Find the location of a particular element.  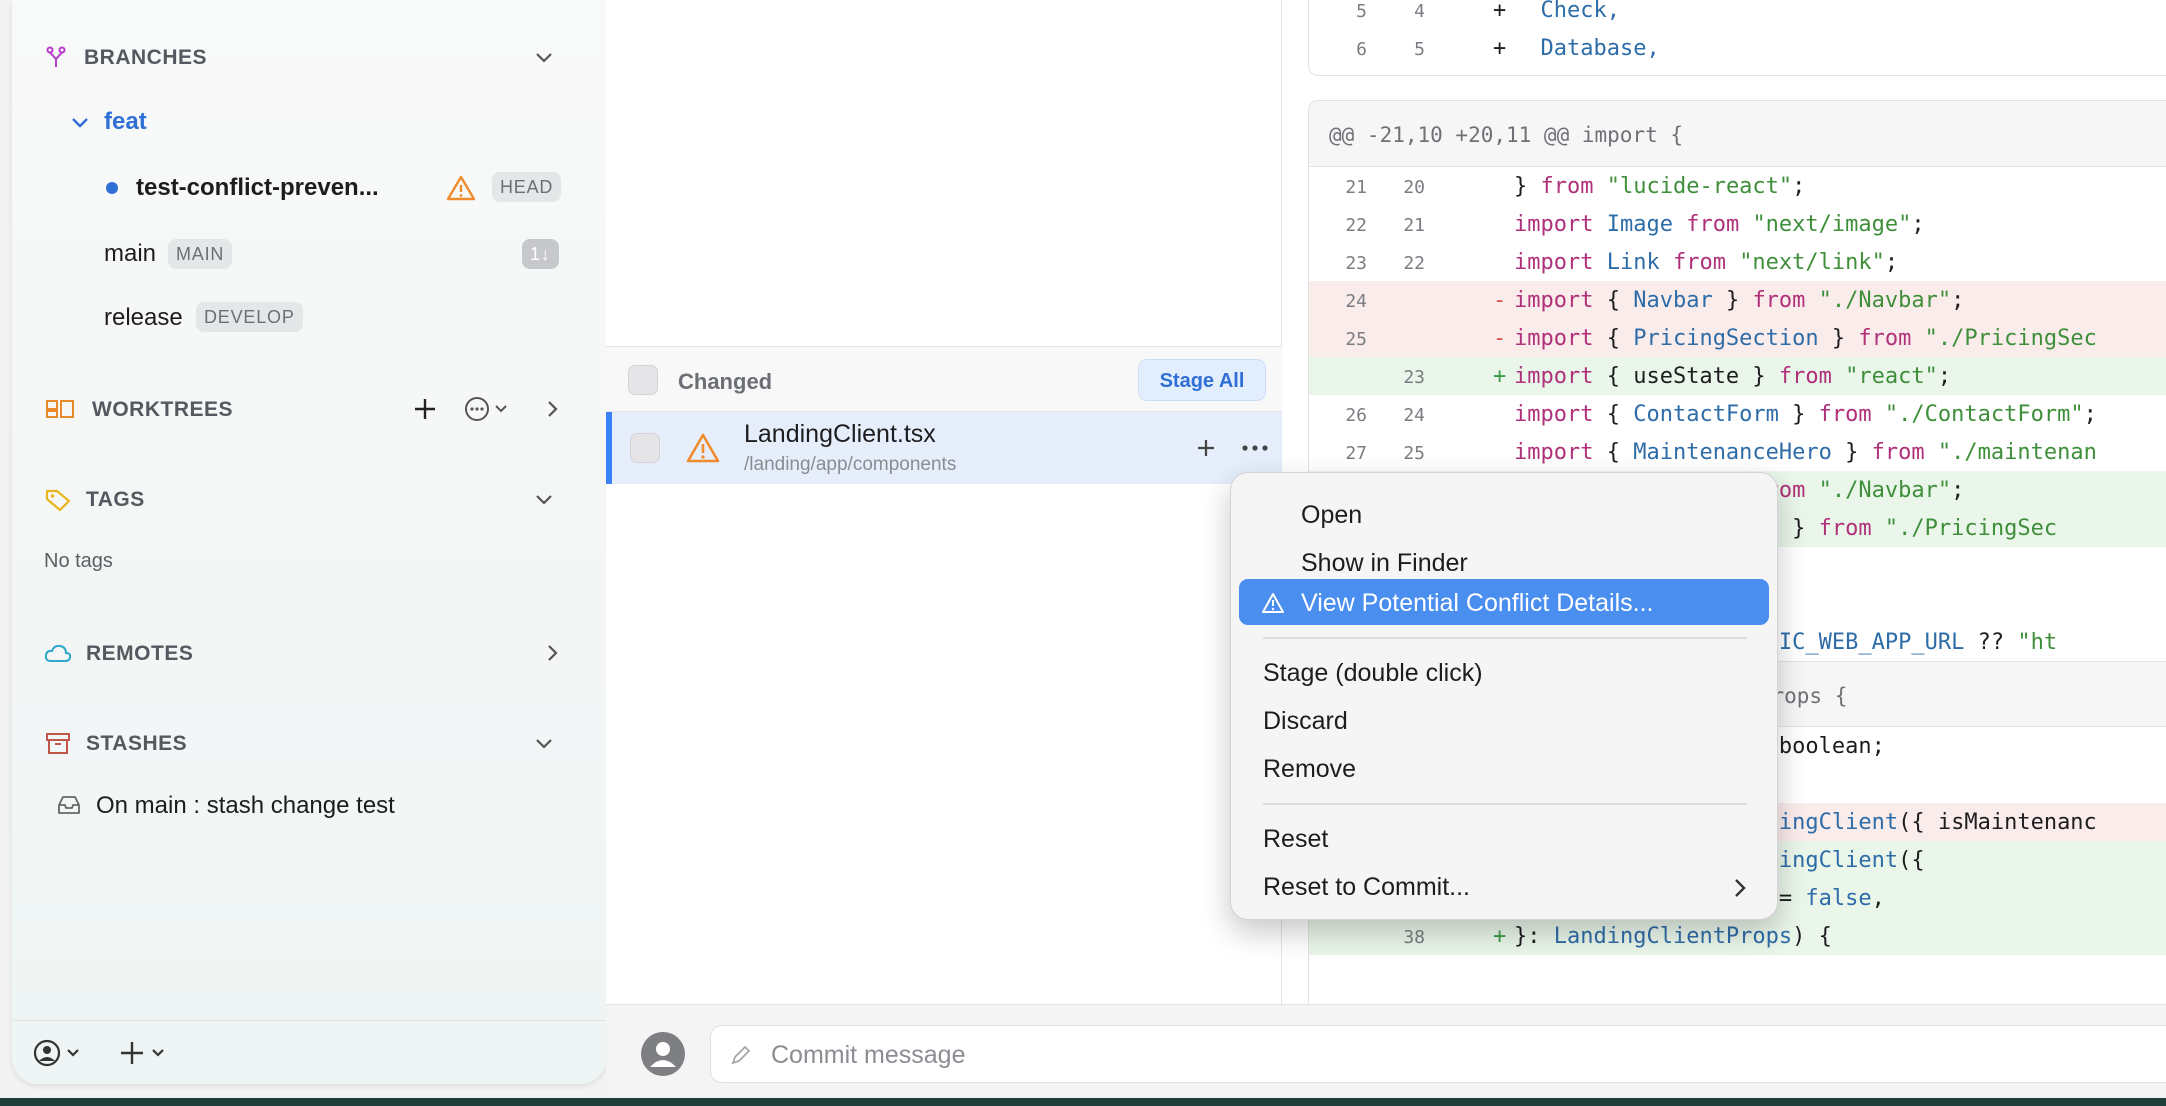

code-token: "./maintenan is located at coordinates (2017, 452).